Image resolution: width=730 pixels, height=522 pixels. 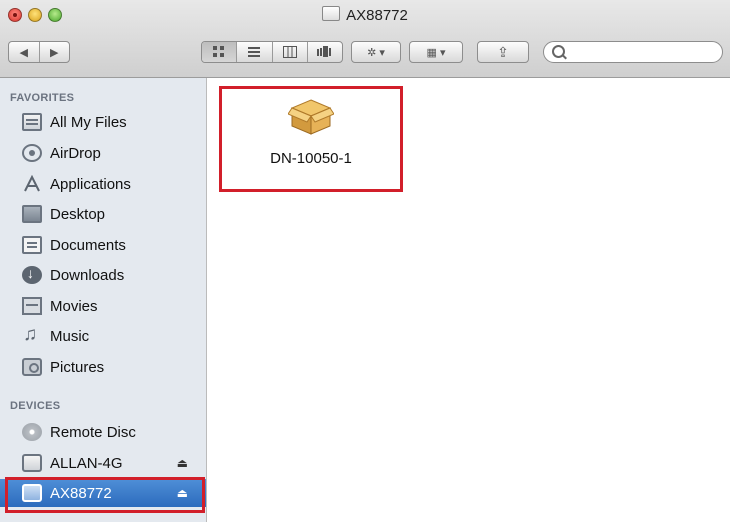 I want to click on volume-icon, so click(x=331, y=13).